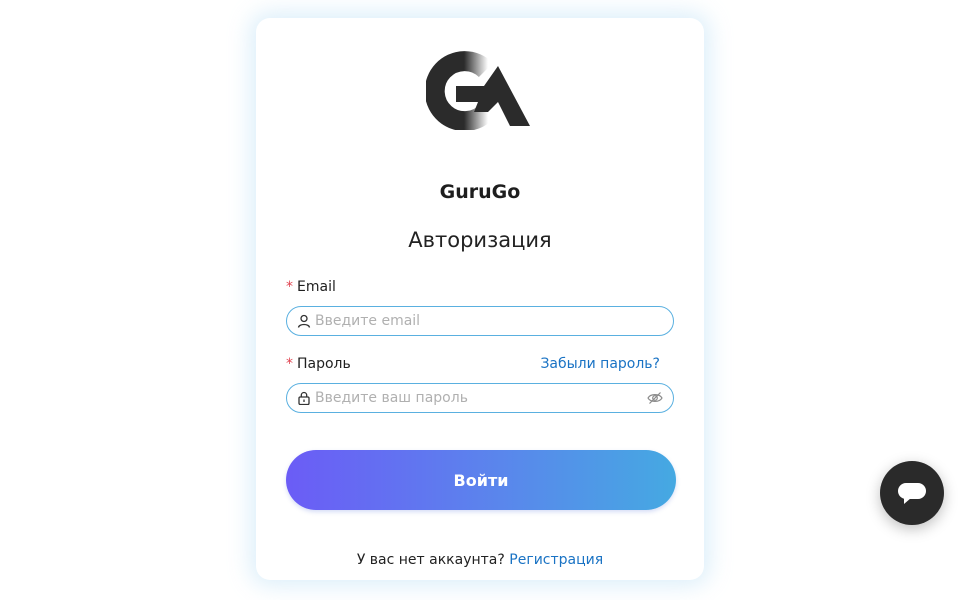  I want to click on password-field, so click(480, 398).